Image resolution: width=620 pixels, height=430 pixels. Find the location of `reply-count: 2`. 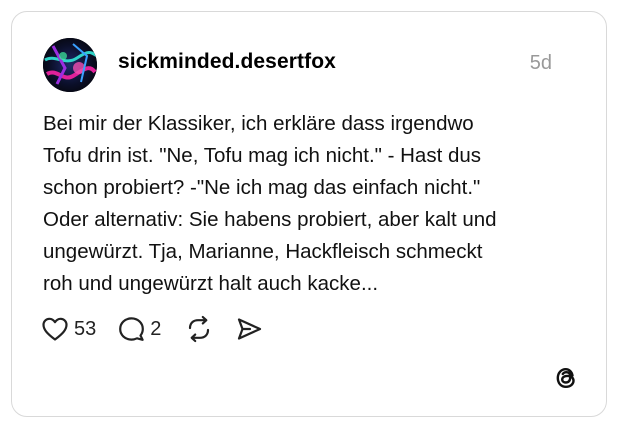

reply-count: 2 is located at coordinates (156, 328).